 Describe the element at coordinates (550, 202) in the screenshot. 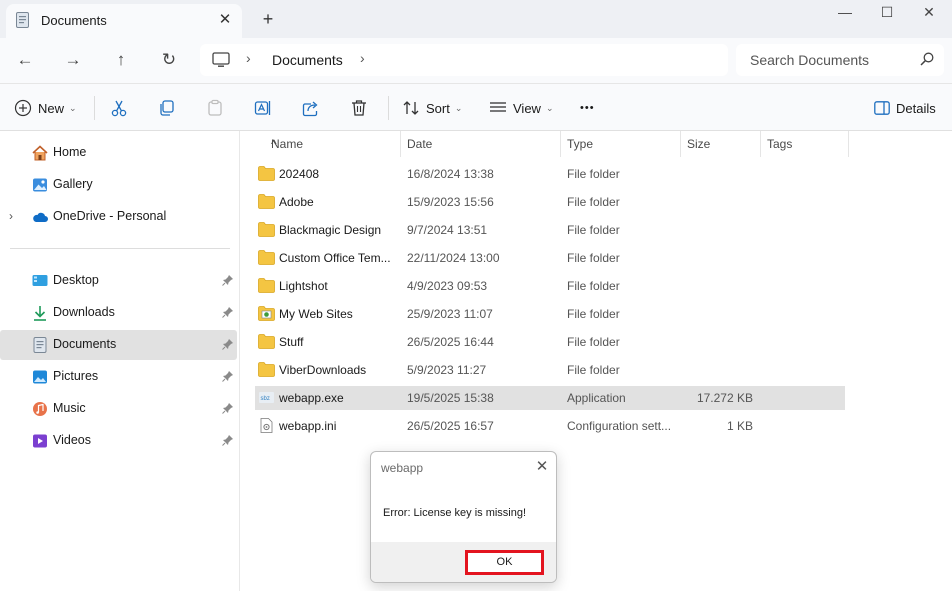

I see `file-row: Adobe 15/9/2023 15:56 File folder` at that location.